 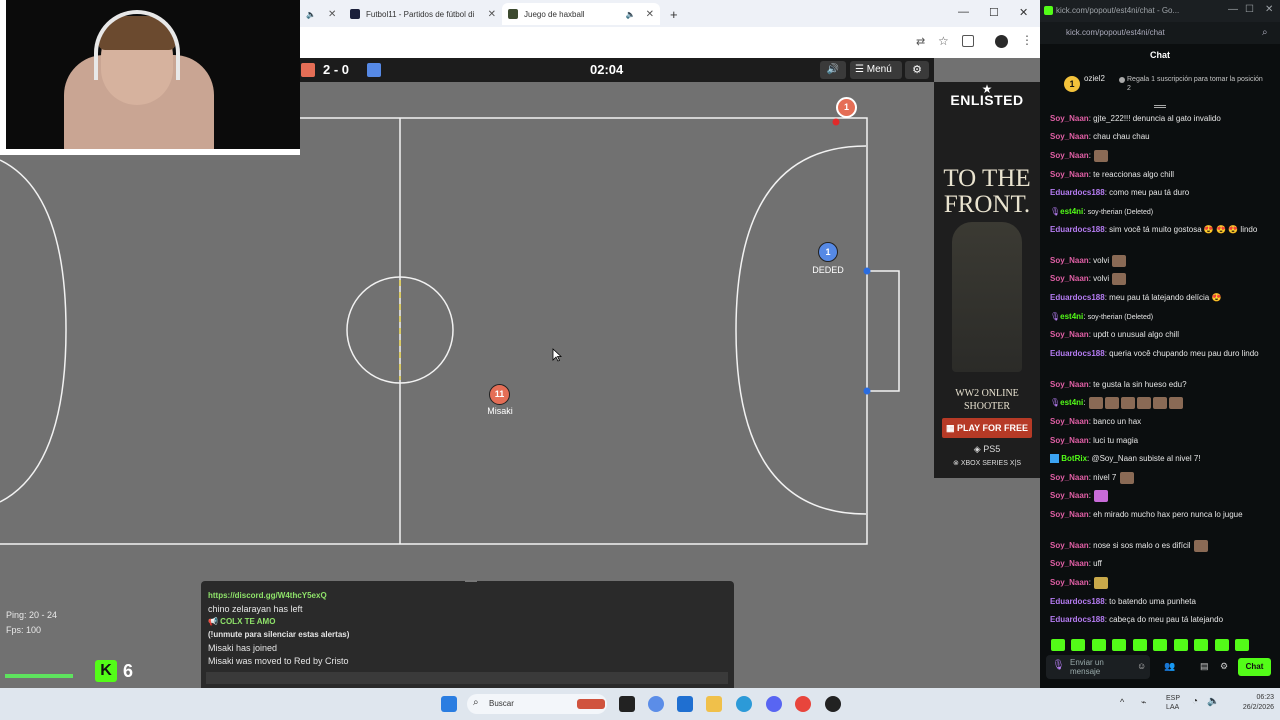 What do you see at coordinates (267, 595) in the screenshot?
I see `chat-line: https://discord.gg/W4thcY5exQ` at bounding box center [267, 595].